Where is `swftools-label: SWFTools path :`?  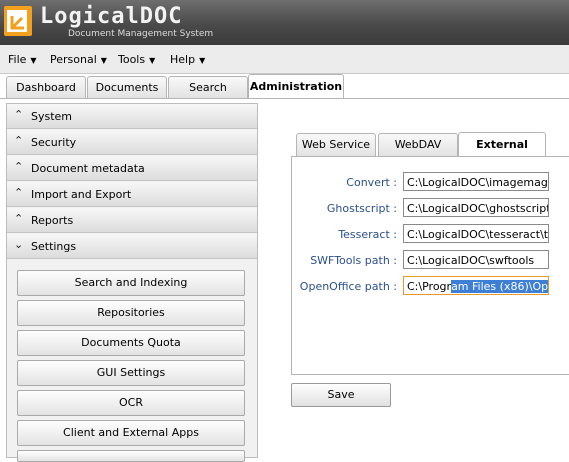 swftools-label: SWFTools path : is located at coordinates (353, 260).